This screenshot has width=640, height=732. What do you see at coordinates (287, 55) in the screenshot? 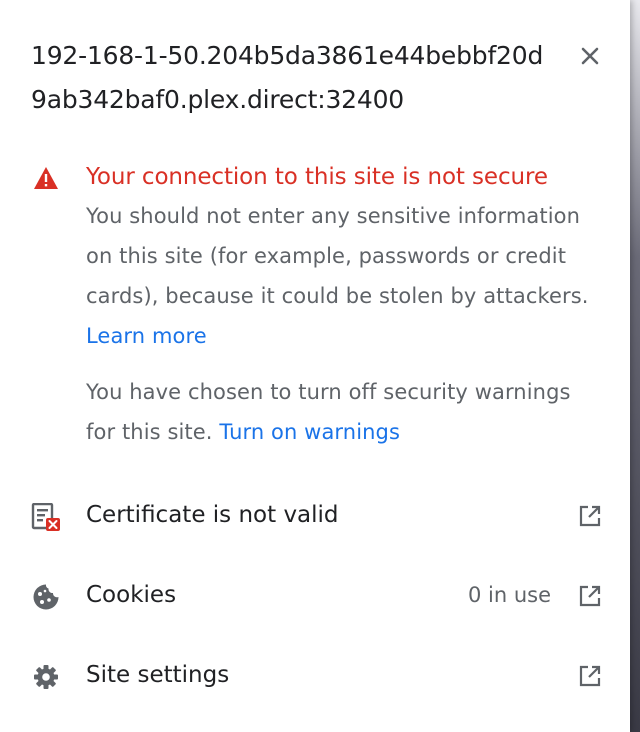
I see `site-hostname-line-1: 192-168-1-50.204b5da3861e44bebbf20d` at bounding box center [287, 55].